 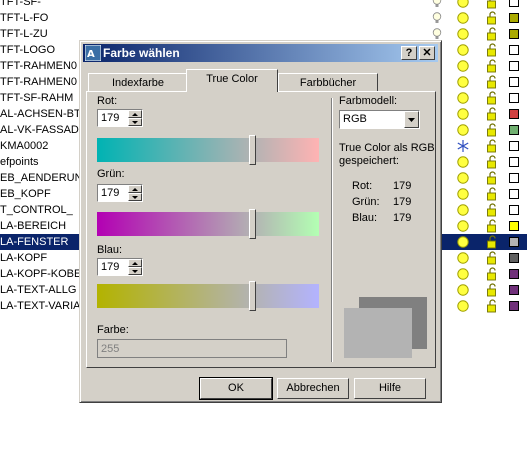 I want to click on red-down-button, so click(x=135, y=122).